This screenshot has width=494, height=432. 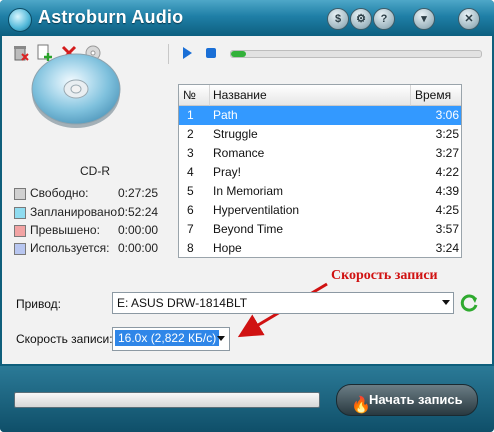 What do you see at coordinates (194, 95) in the screenshot?
I see `column-header-number: №` at bounding box center [194, 95].